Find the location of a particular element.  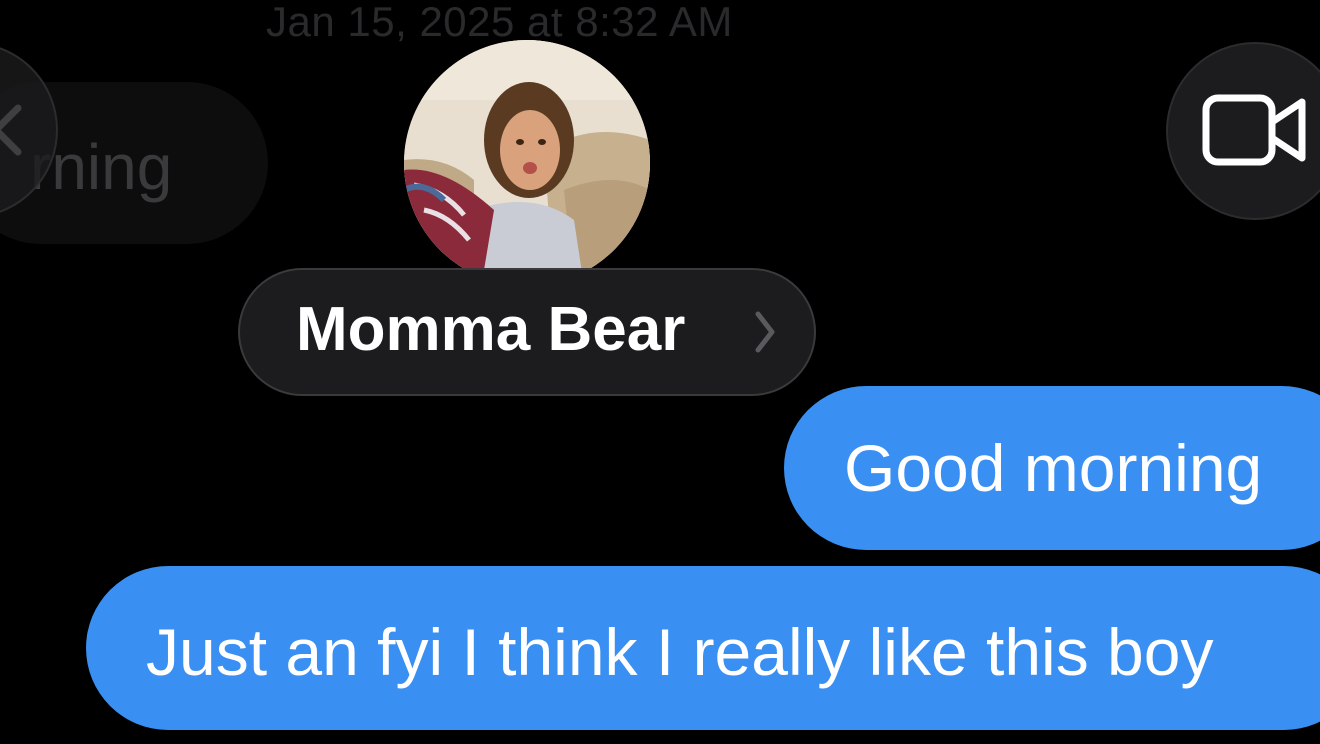

chevron-right-icon is located at coordinates (765, 332).